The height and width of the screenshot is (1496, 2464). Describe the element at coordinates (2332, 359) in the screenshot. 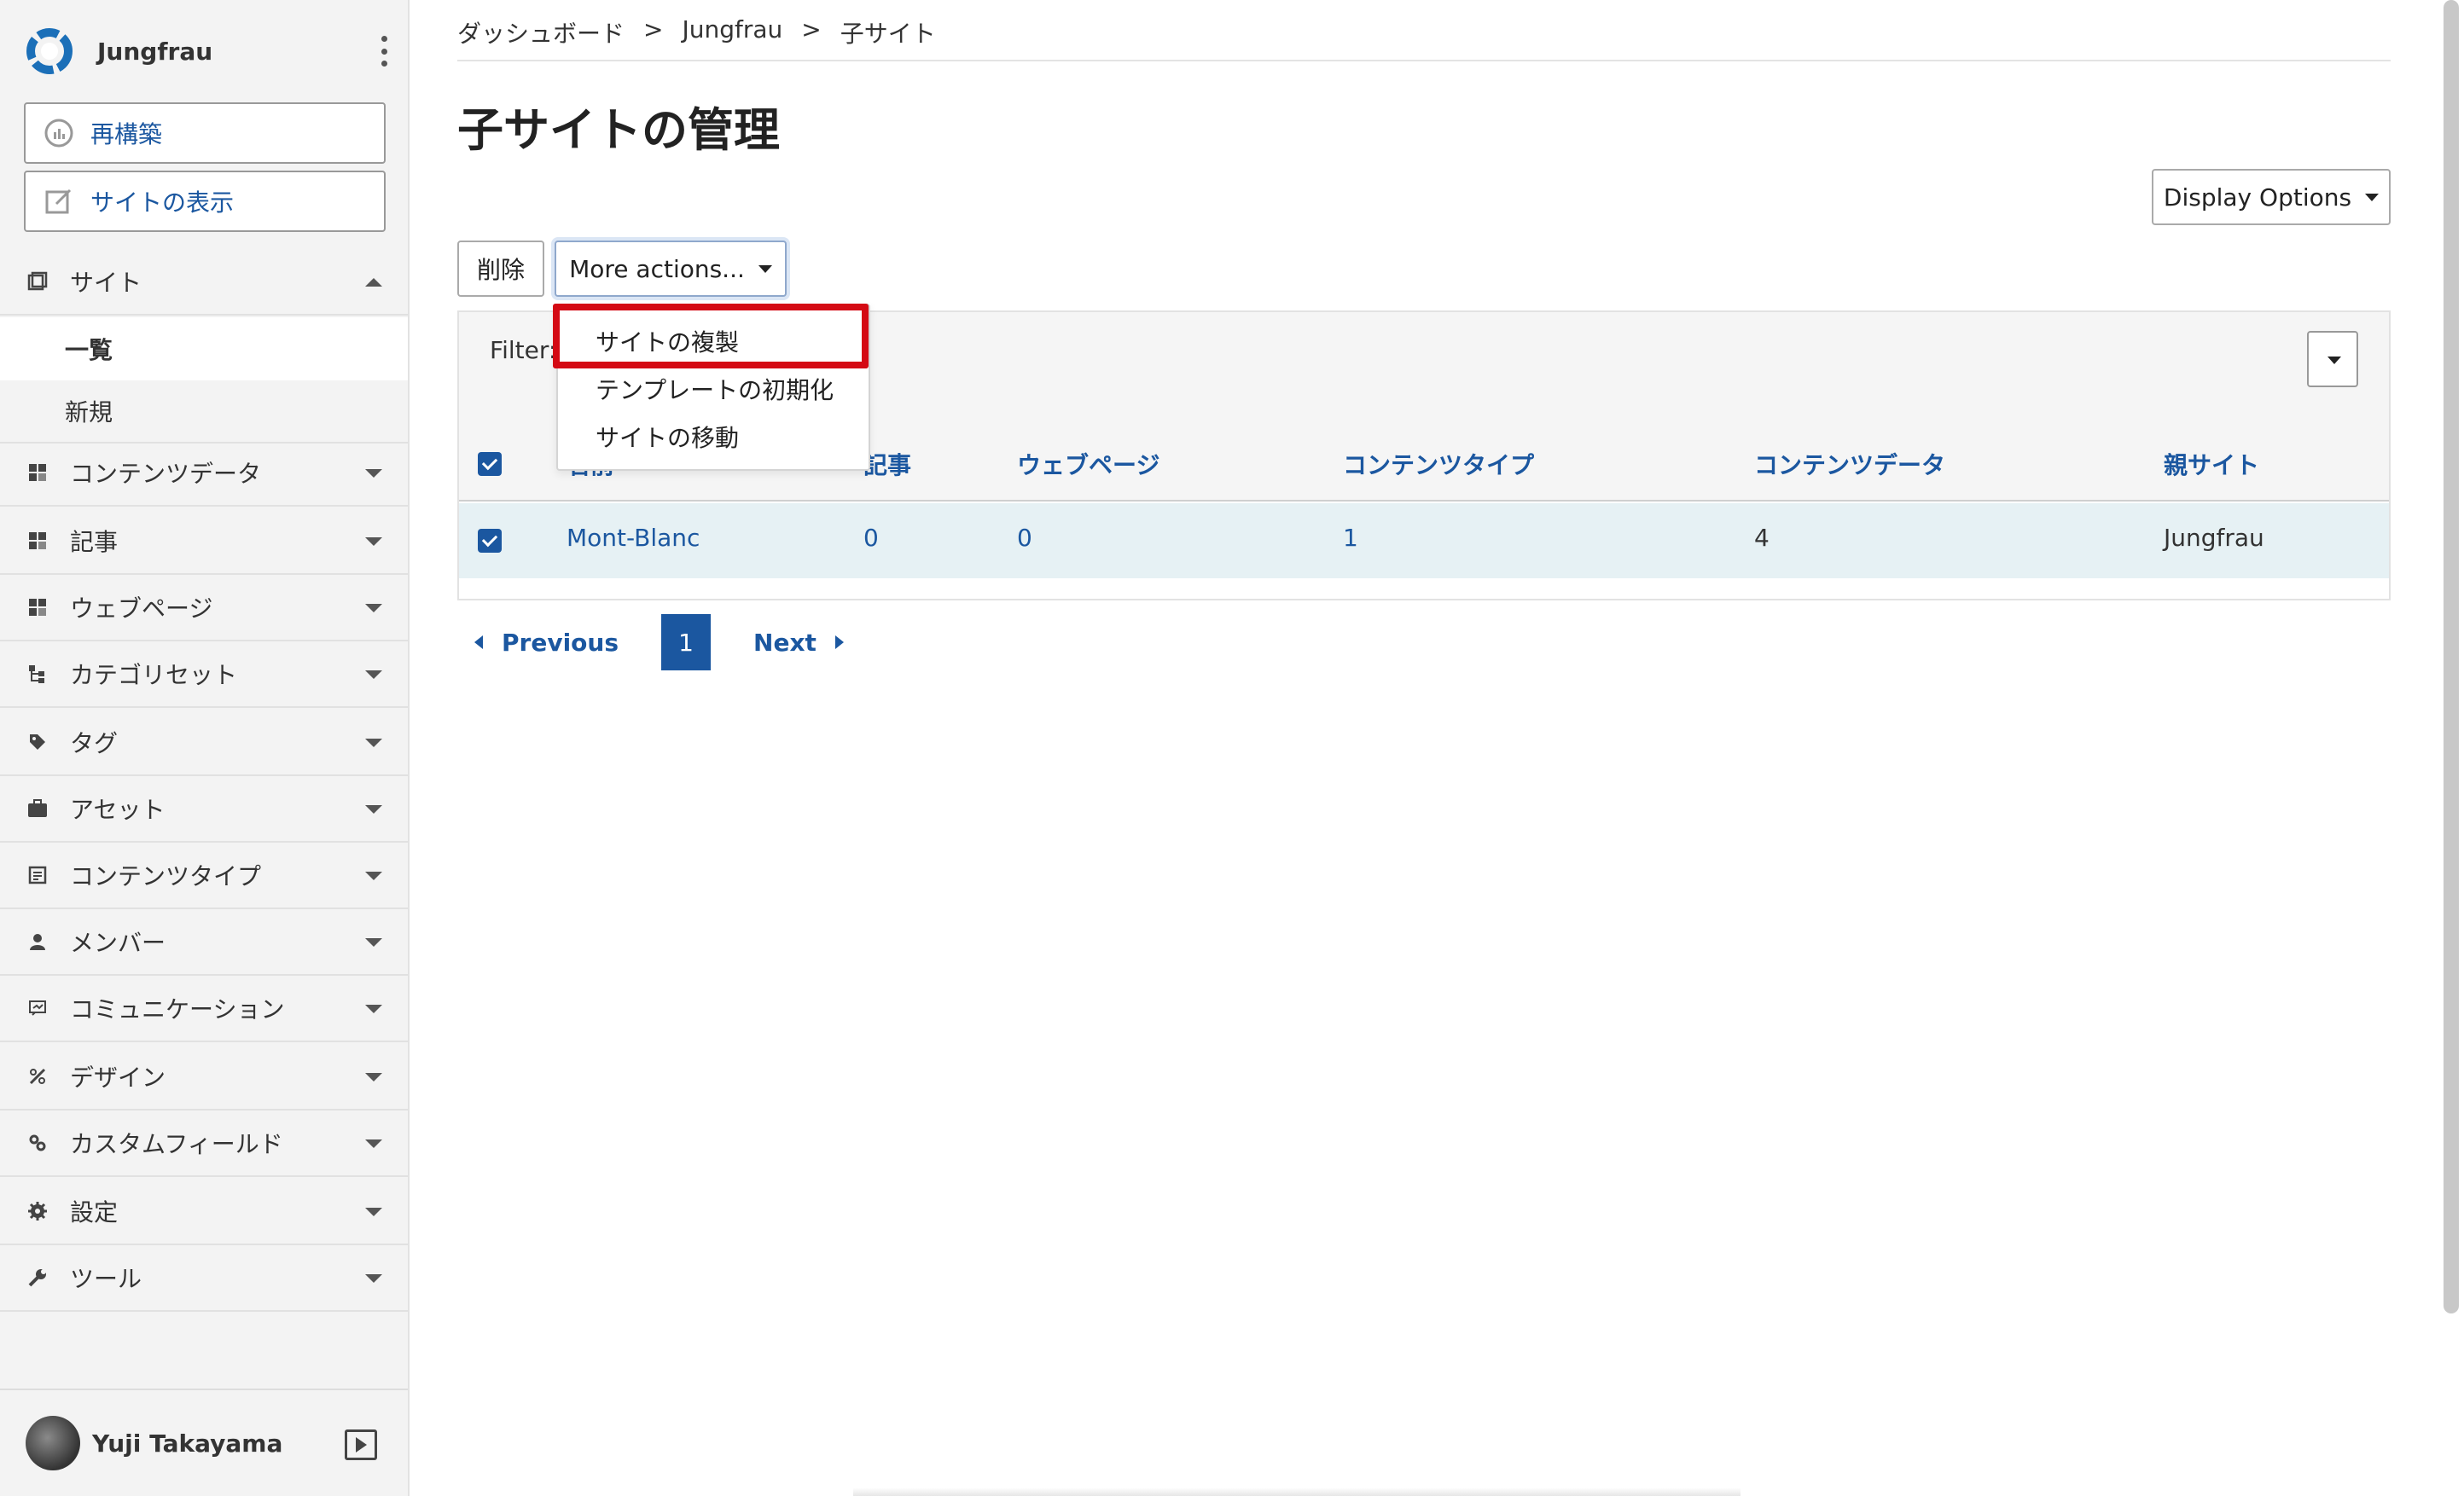

I see `filter-toggle-button` at that location.